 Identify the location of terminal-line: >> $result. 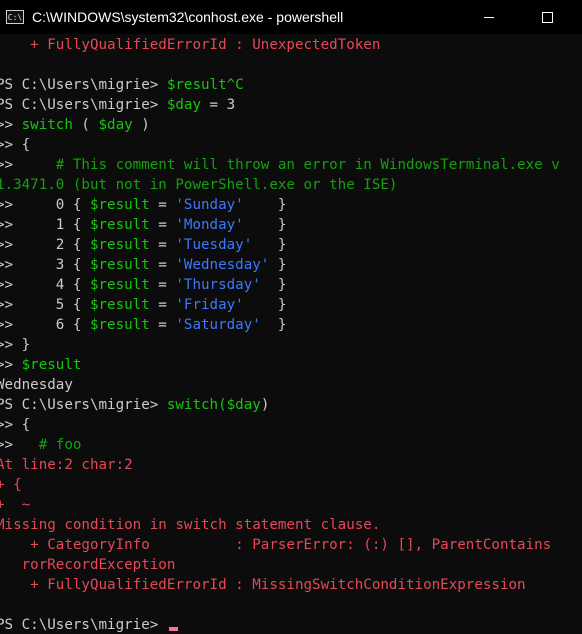
(40, 365).